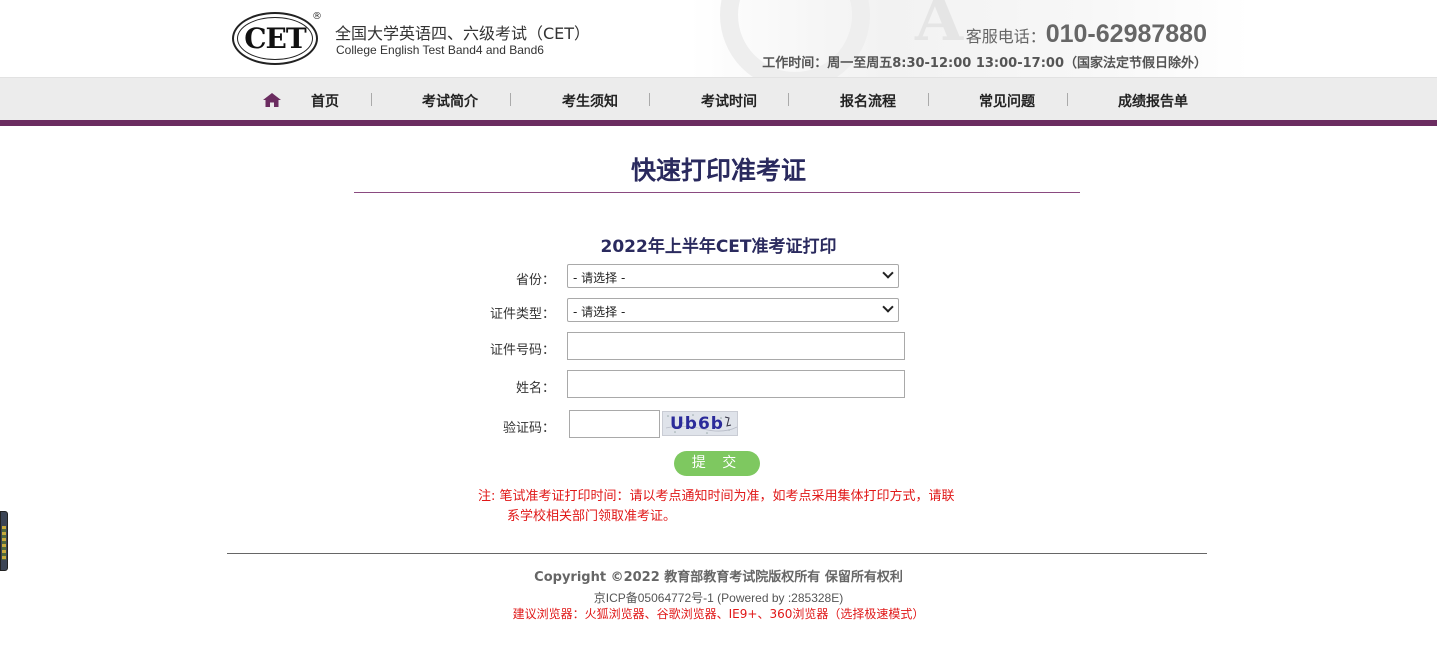 This screenshot has height=653, width=1437. What do you see at coordinates (718, 597) in the screenshot?
I see `icp-record: 京ICP备05064772号-1 (Powered by :285328E)` at bounding box center [718, 597].